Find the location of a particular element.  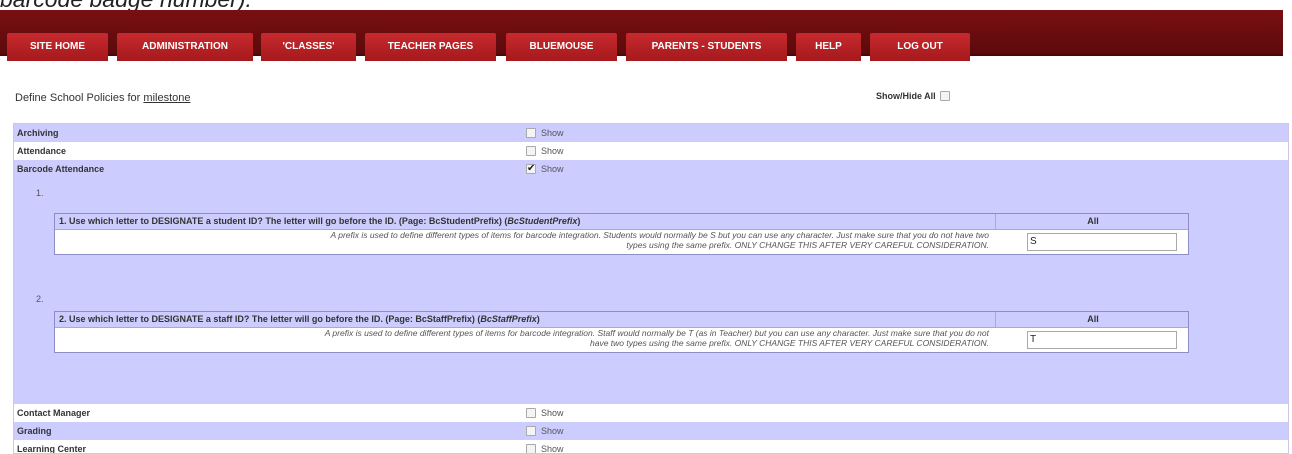

school-link: milestone is located at coordinates (166, 98).